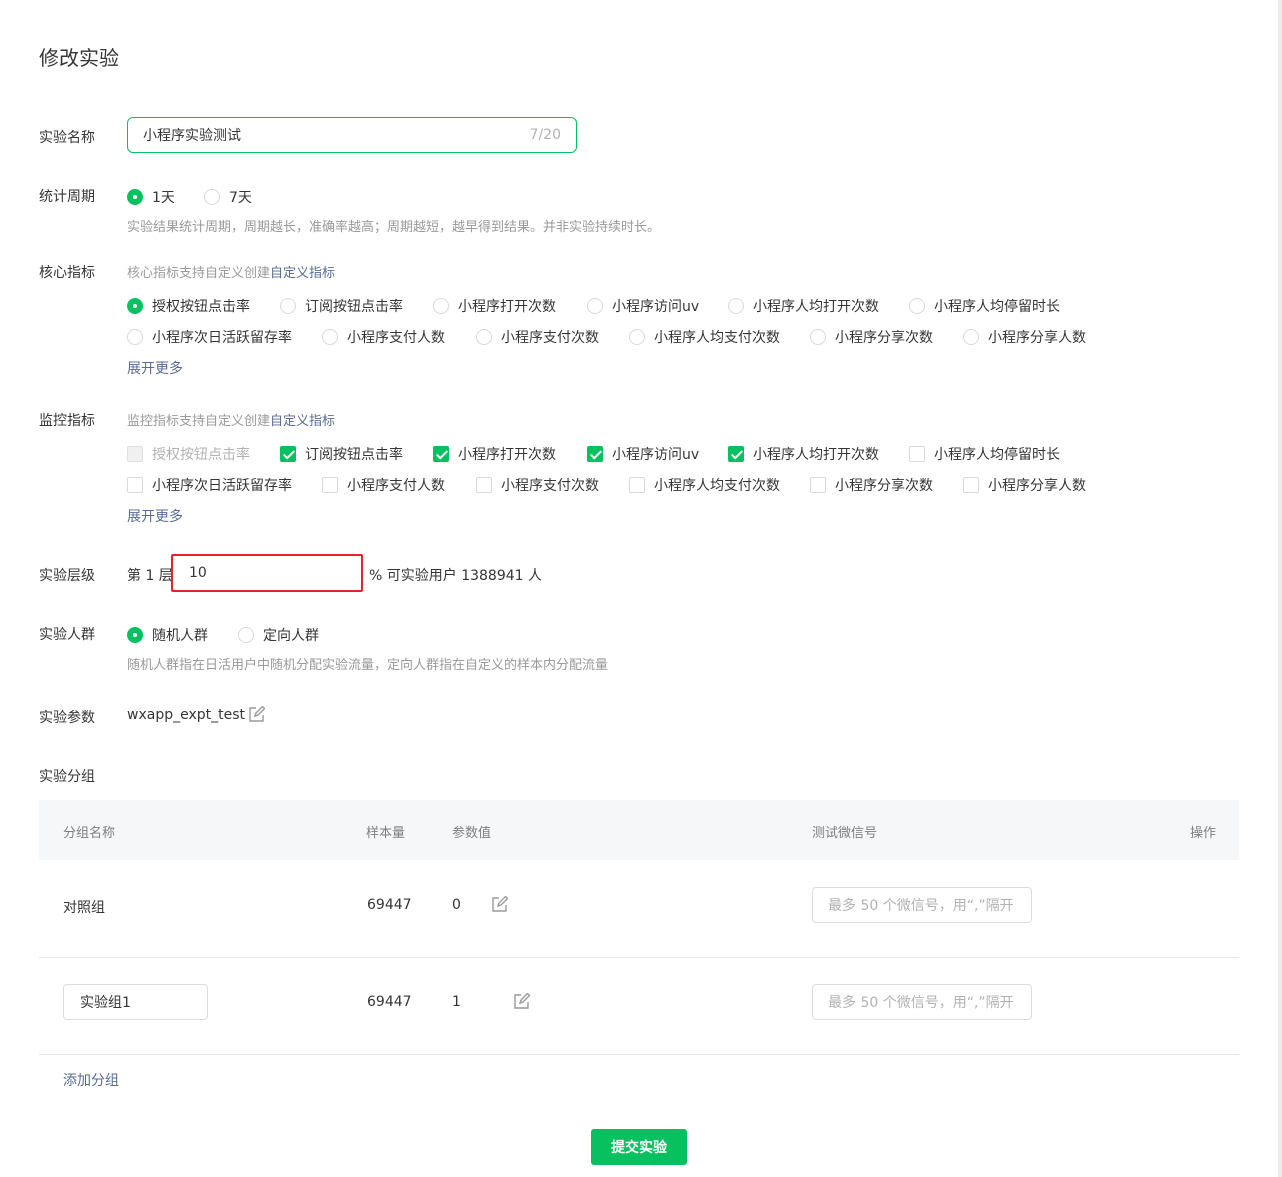 This screenshot has width=1282, height=1177. I want to click on core-metric-option-3: 小程序访问uv, so click(643, 306).